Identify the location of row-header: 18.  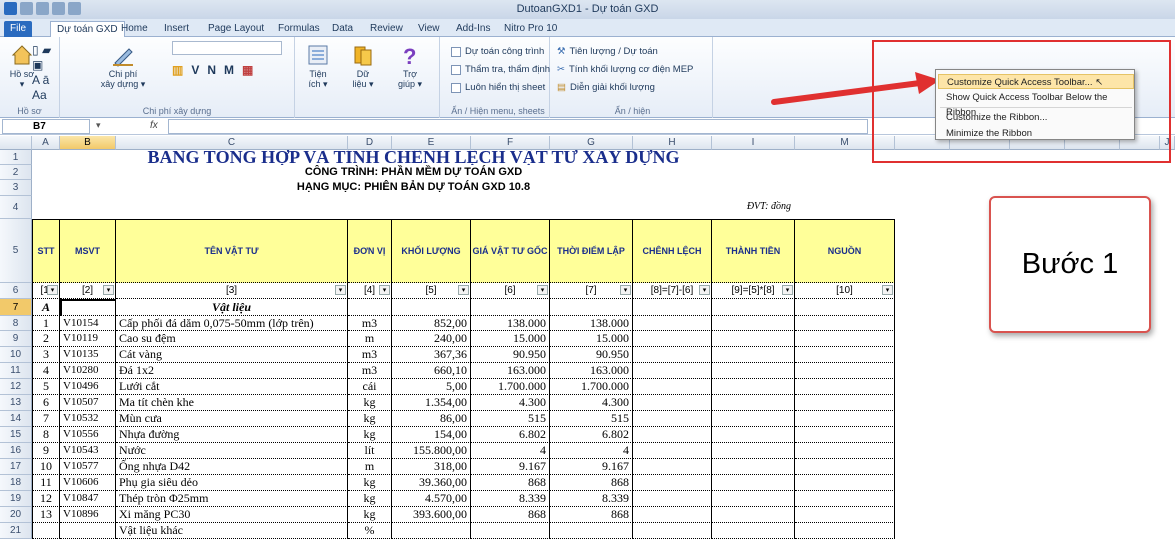
(16, 483).